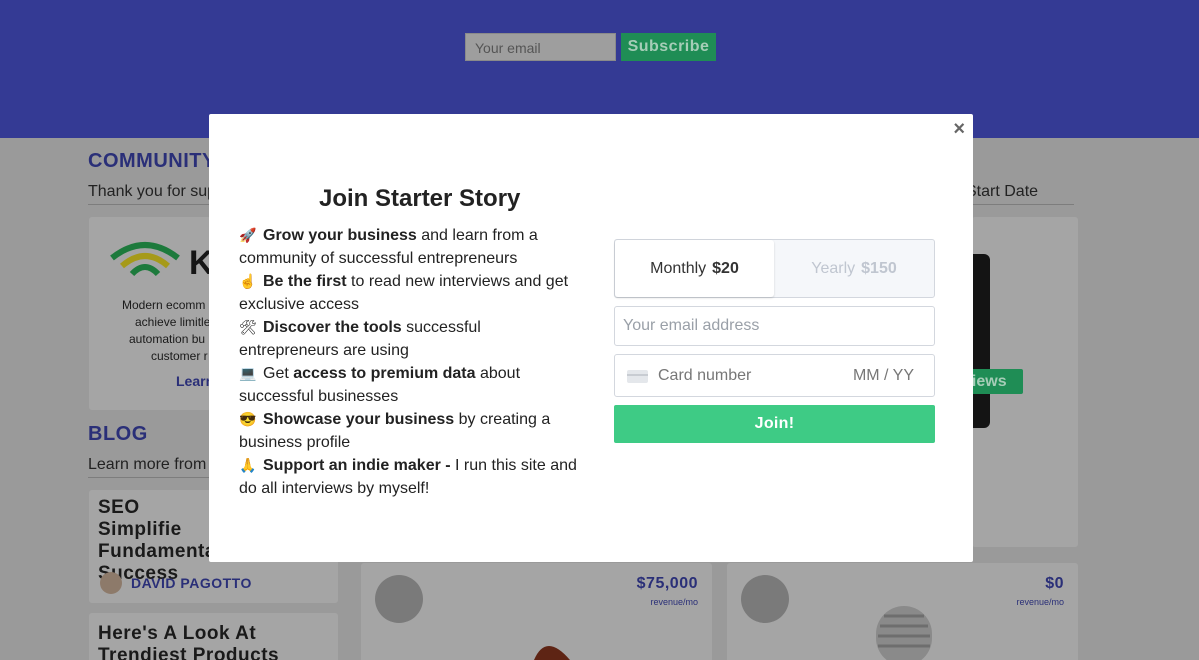 Image resolution: width=1199 pixels, height=660 pixels. What do you see at coordinates (248, 327) in the screenshot?
I see `tools-icon: 🛠` at bounding box center [248, 327].